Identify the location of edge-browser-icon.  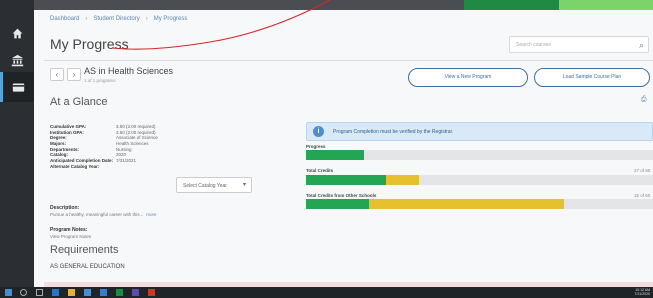
(55, 292).